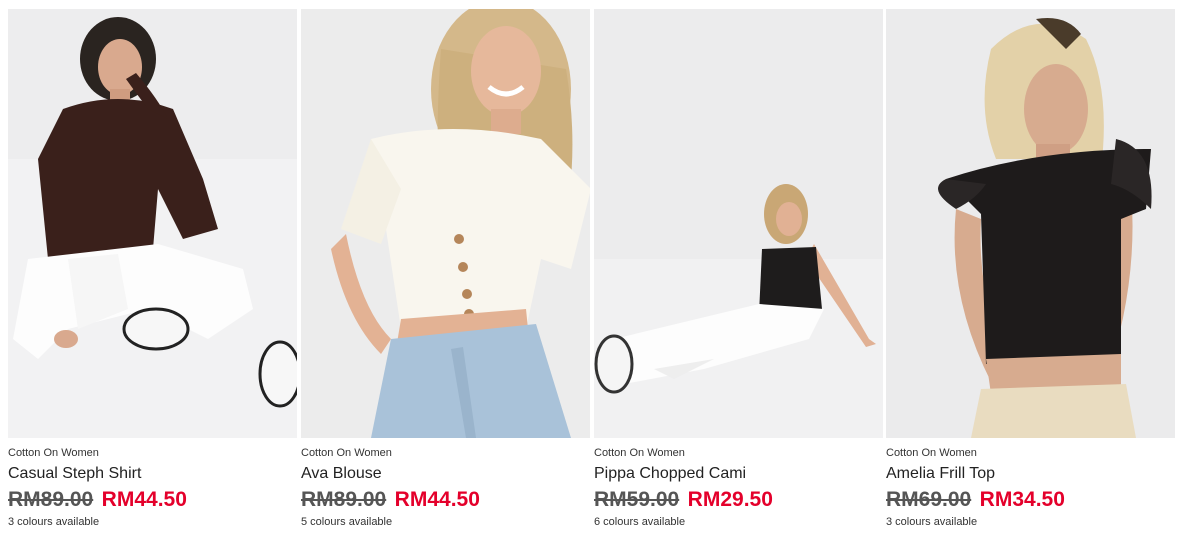 The width and height of the screenshot is (1185, 551). Describe the element at coordinates (347, 522) in the screenshot. I see `colours-available: 5 colours available` at that location.